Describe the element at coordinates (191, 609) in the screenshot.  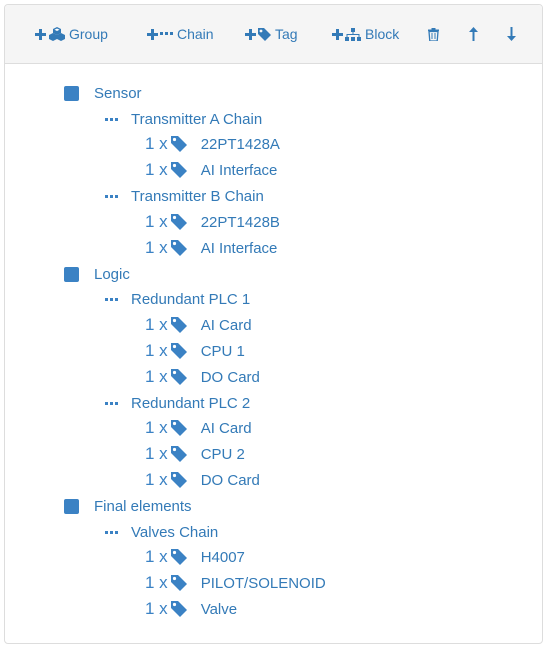
I see `tree-tag: 1 x Valve` at that location.